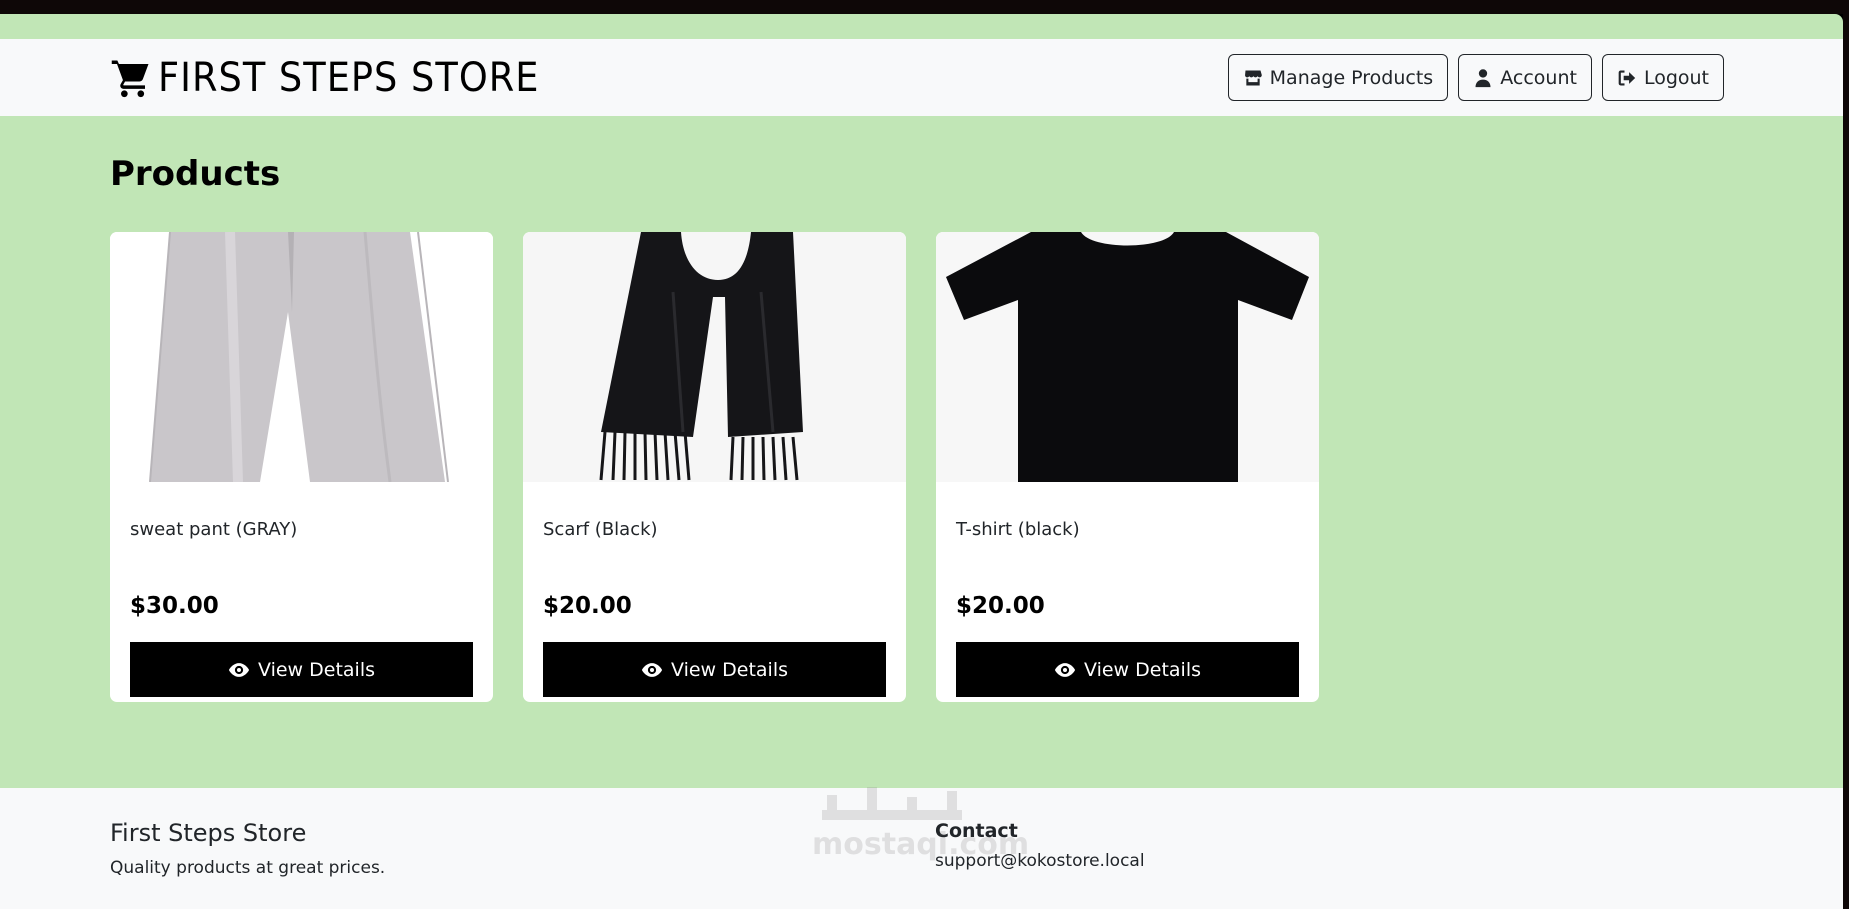 This screenshot has height=909, width=1849. Describe the element at coordinates (600, 529) in the screenshot. I see `product-name: Scarf (Black)` at that location.